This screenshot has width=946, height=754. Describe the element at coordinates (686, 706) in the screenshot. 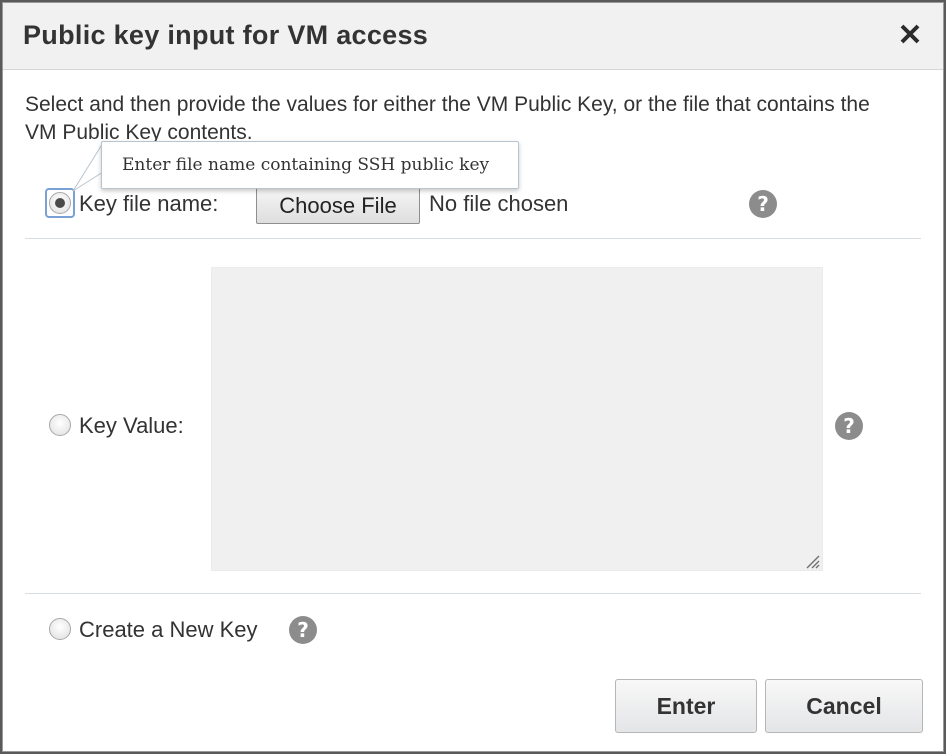

I see `enter-button: Enter` at that location.